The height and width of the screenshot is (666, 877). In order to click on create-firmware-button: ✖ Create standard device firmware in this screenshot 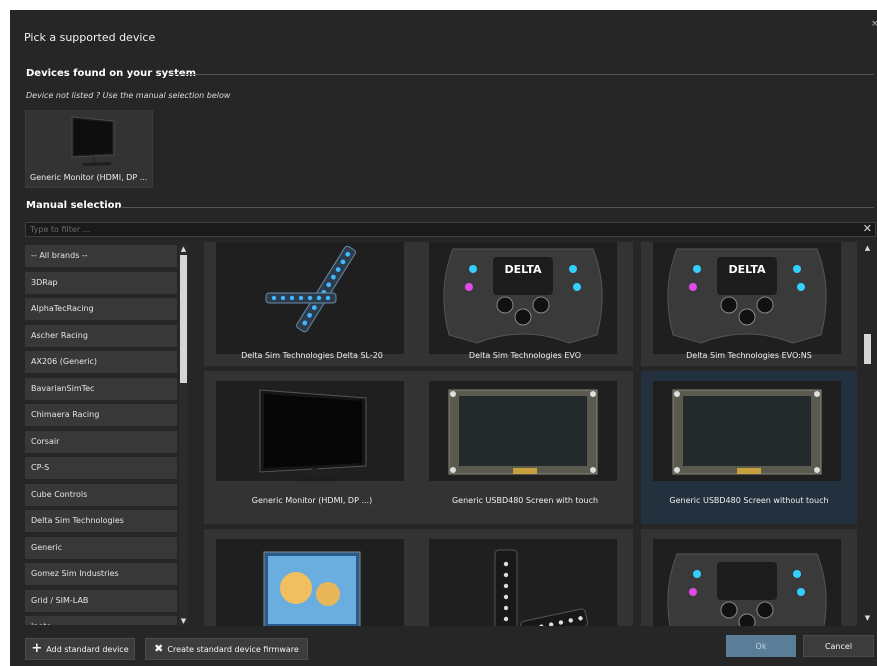, I will do `click(226, 649)`.